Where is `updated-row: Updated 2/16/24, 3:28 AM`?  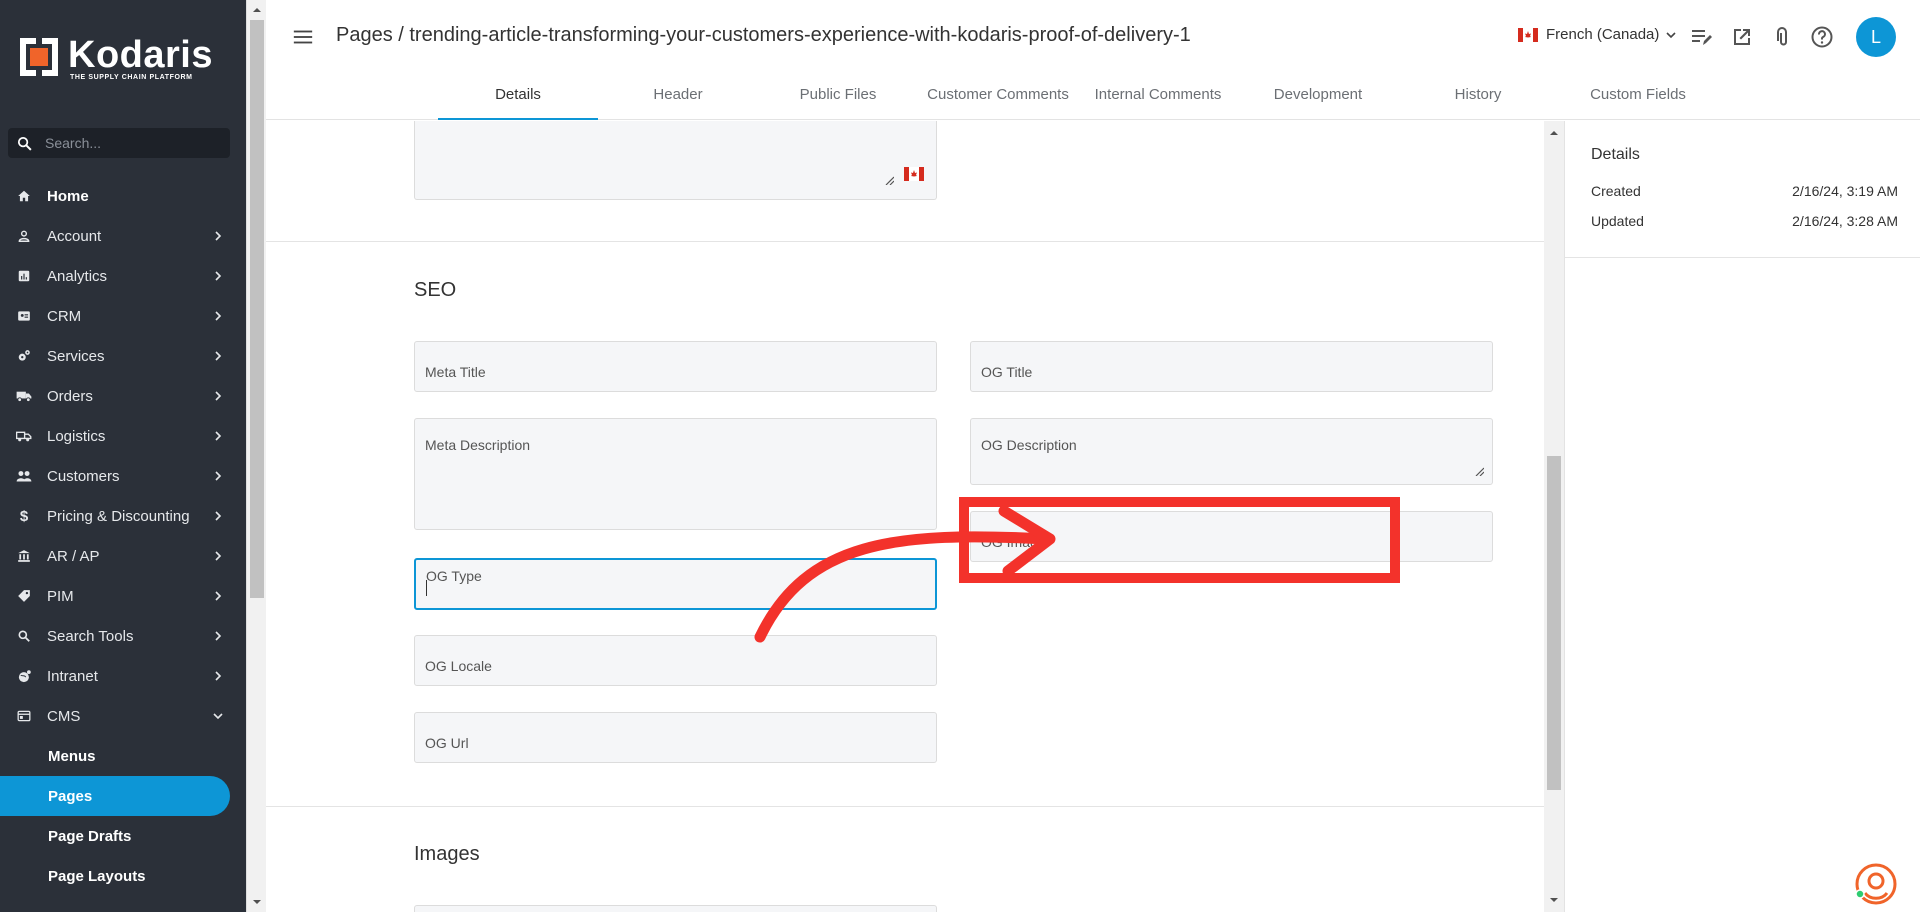 updated-row: Updated 2/16/24, 3:28 AM is located at coordinates (1744, 221).